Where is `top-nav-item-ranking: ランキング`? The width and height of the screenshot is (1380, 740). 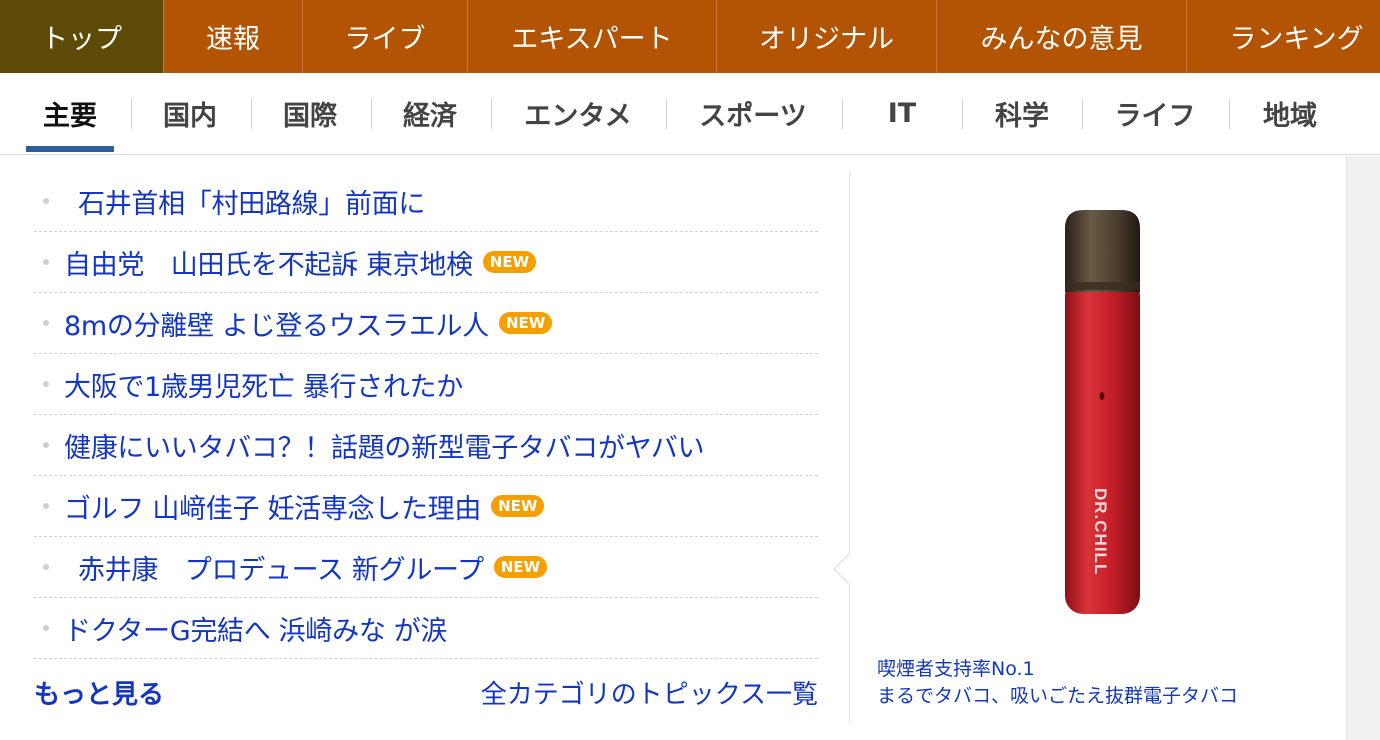 top-nav-item-ranking: ランキング is located at coordinates (1283, 36).